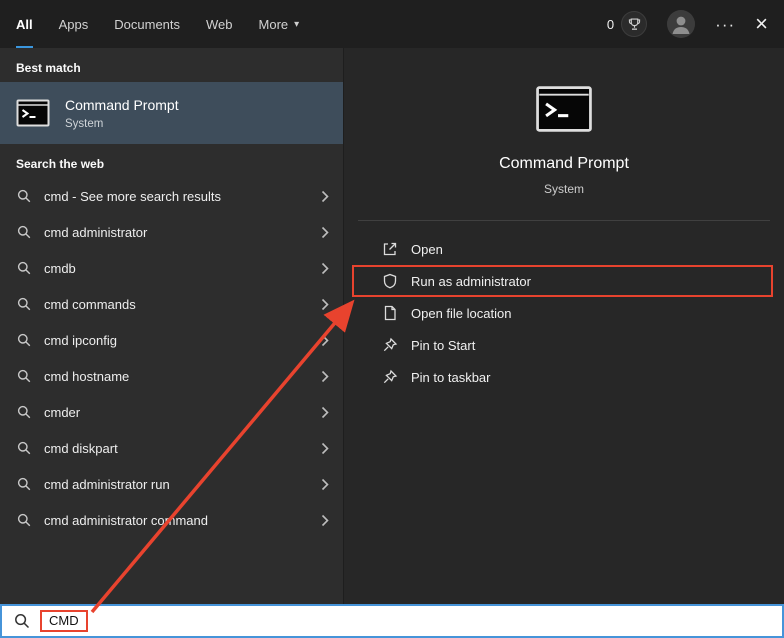 The image size is (784, 638). Describe the element at coordinates (564, 377) in the screenshot. I see `action-pin-to-taskbar: Pin to taskbar` at that location.